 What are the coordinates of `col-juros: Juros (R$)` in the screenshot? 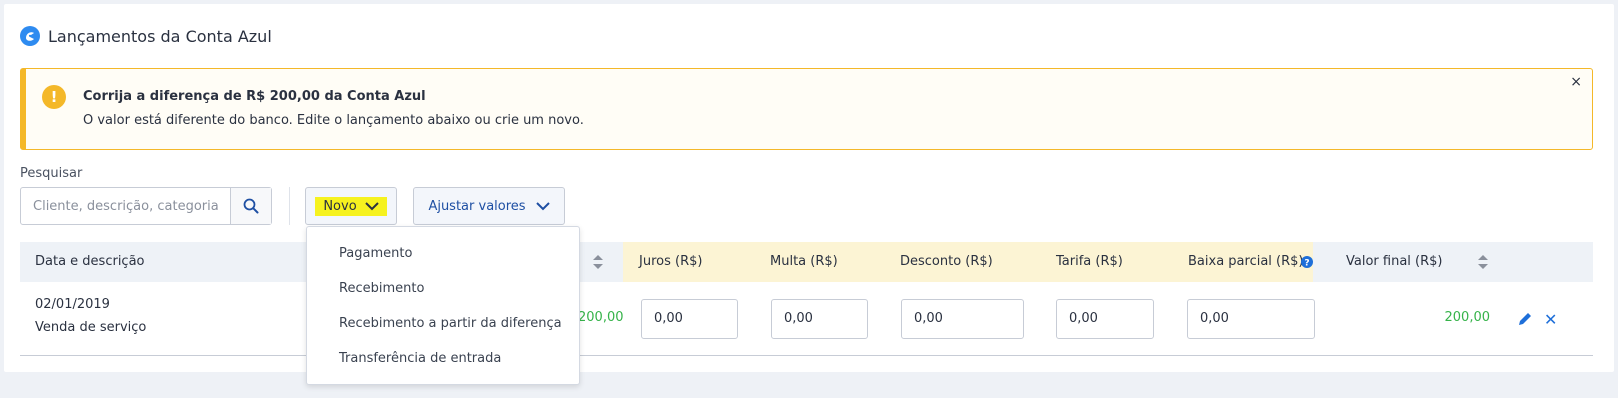 It's located at (671, 261).